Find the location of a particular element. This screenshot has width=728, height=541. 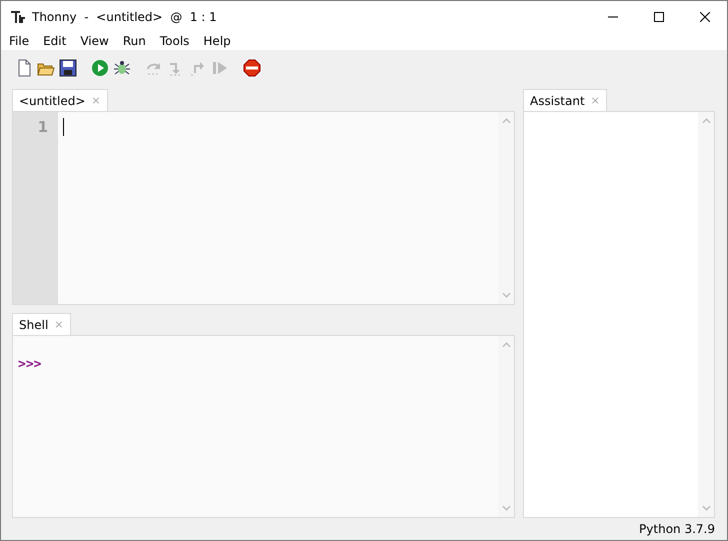

run-icon is located at coordinates (100, 68).